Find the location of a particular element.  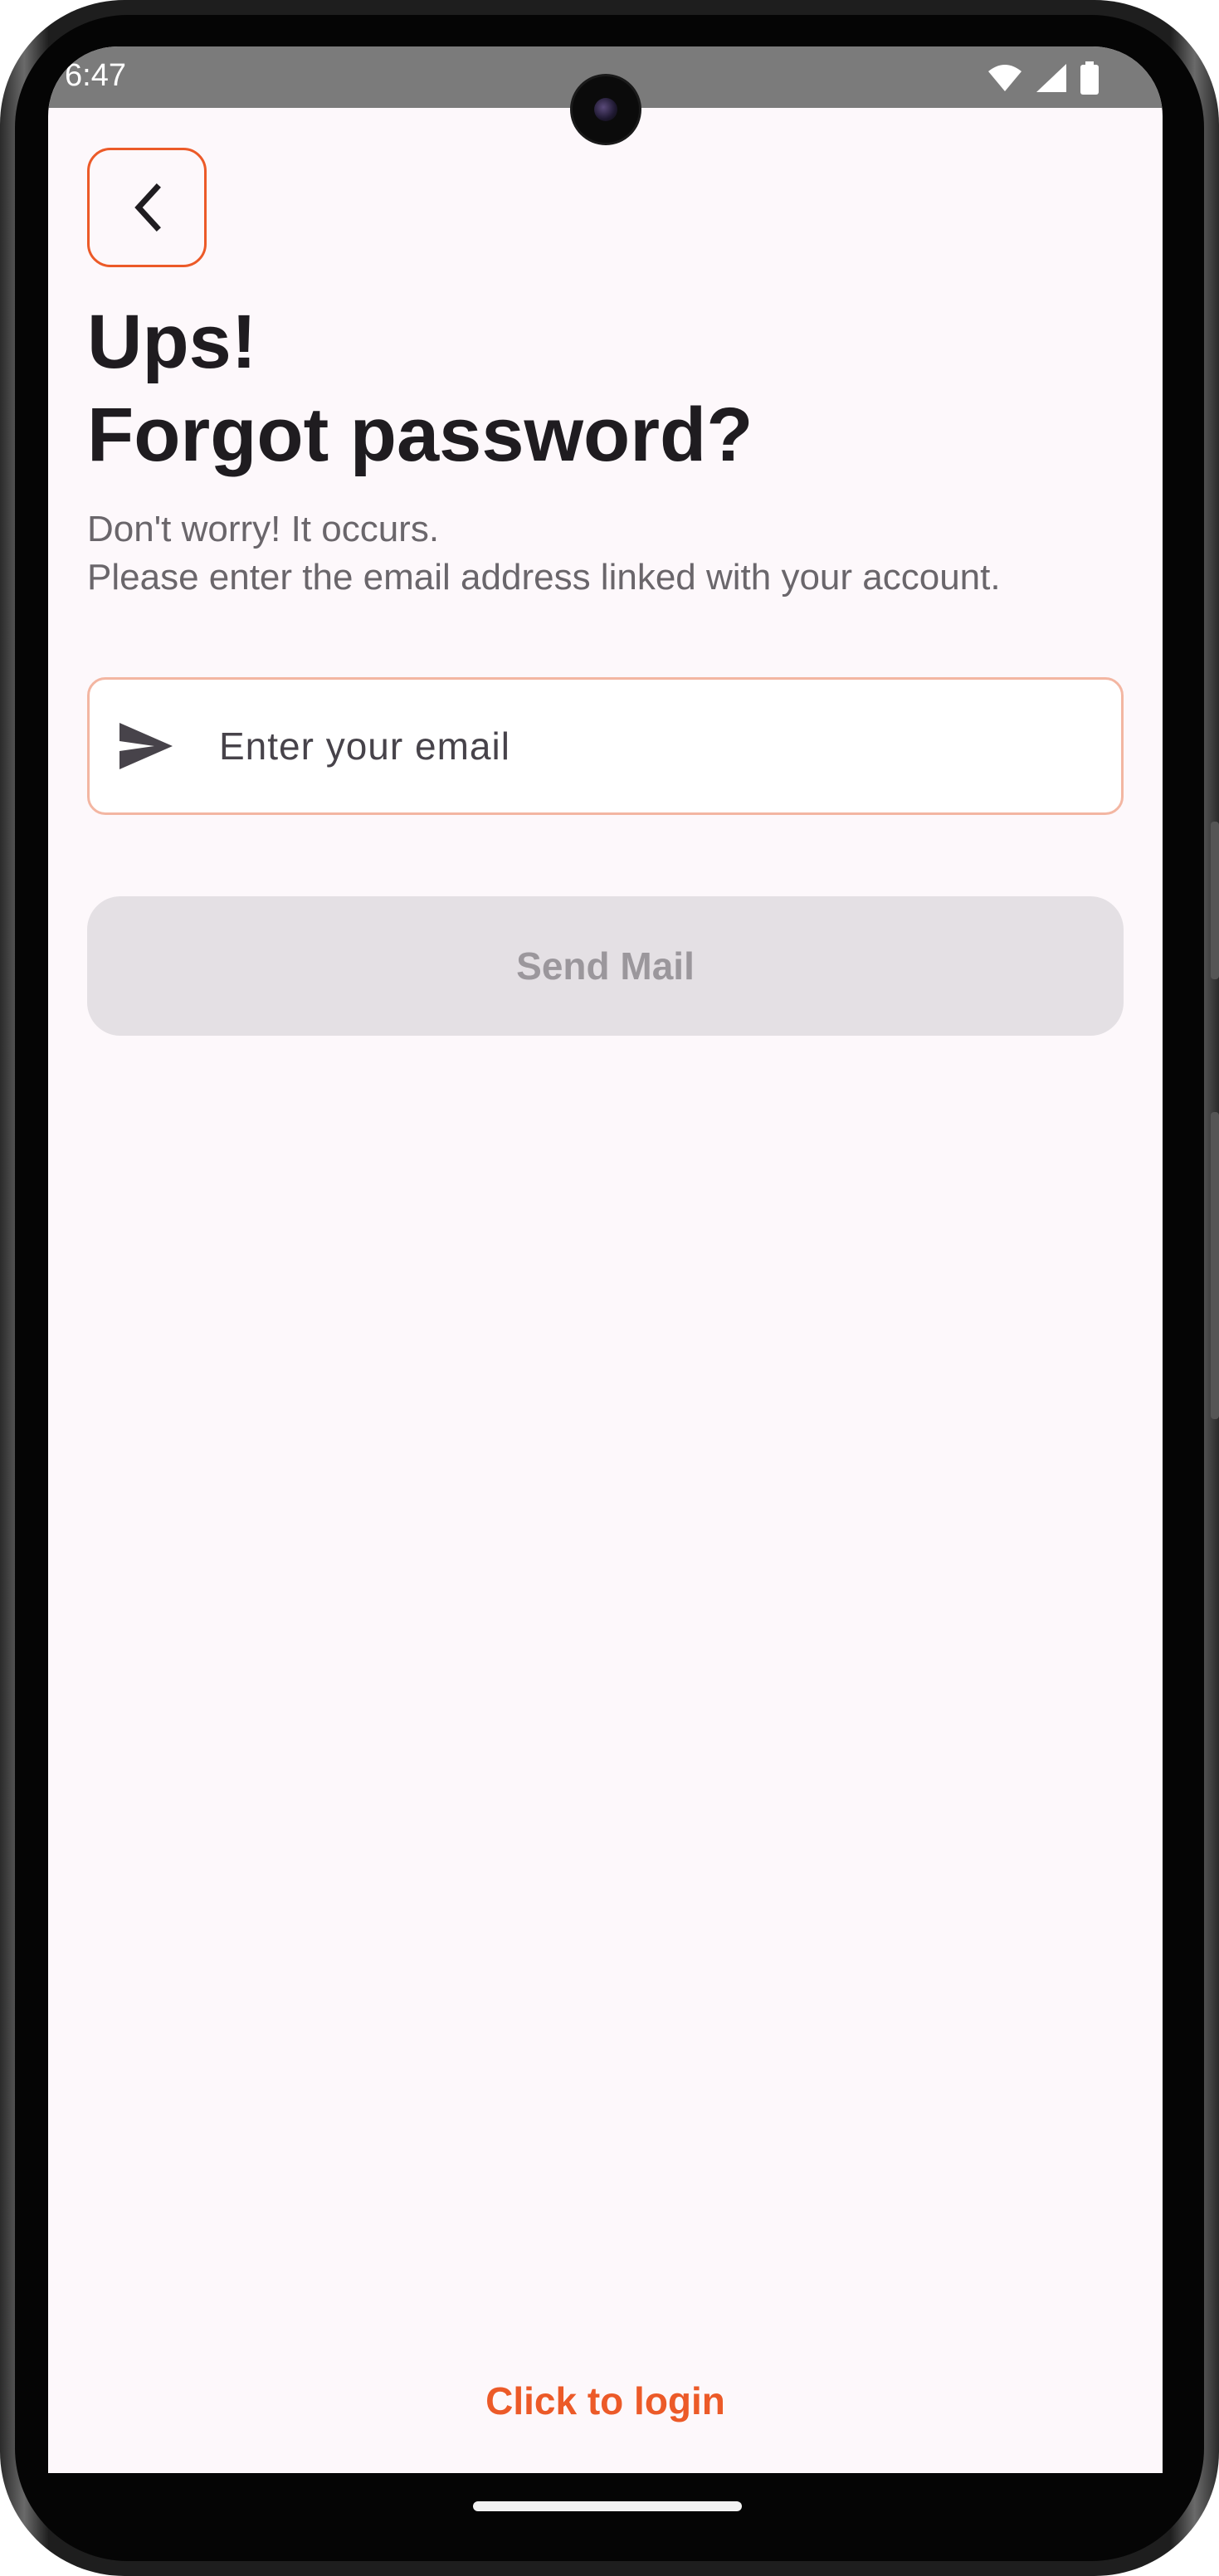

navigation-bar is located at coordinates (606, 2518).